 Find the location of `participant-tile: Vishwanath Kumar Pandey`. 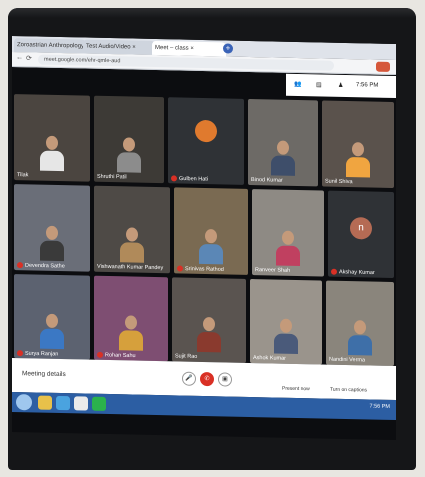

participant-tile: Vishwanath Kumar Pandey is located at coordinates (132, 229).